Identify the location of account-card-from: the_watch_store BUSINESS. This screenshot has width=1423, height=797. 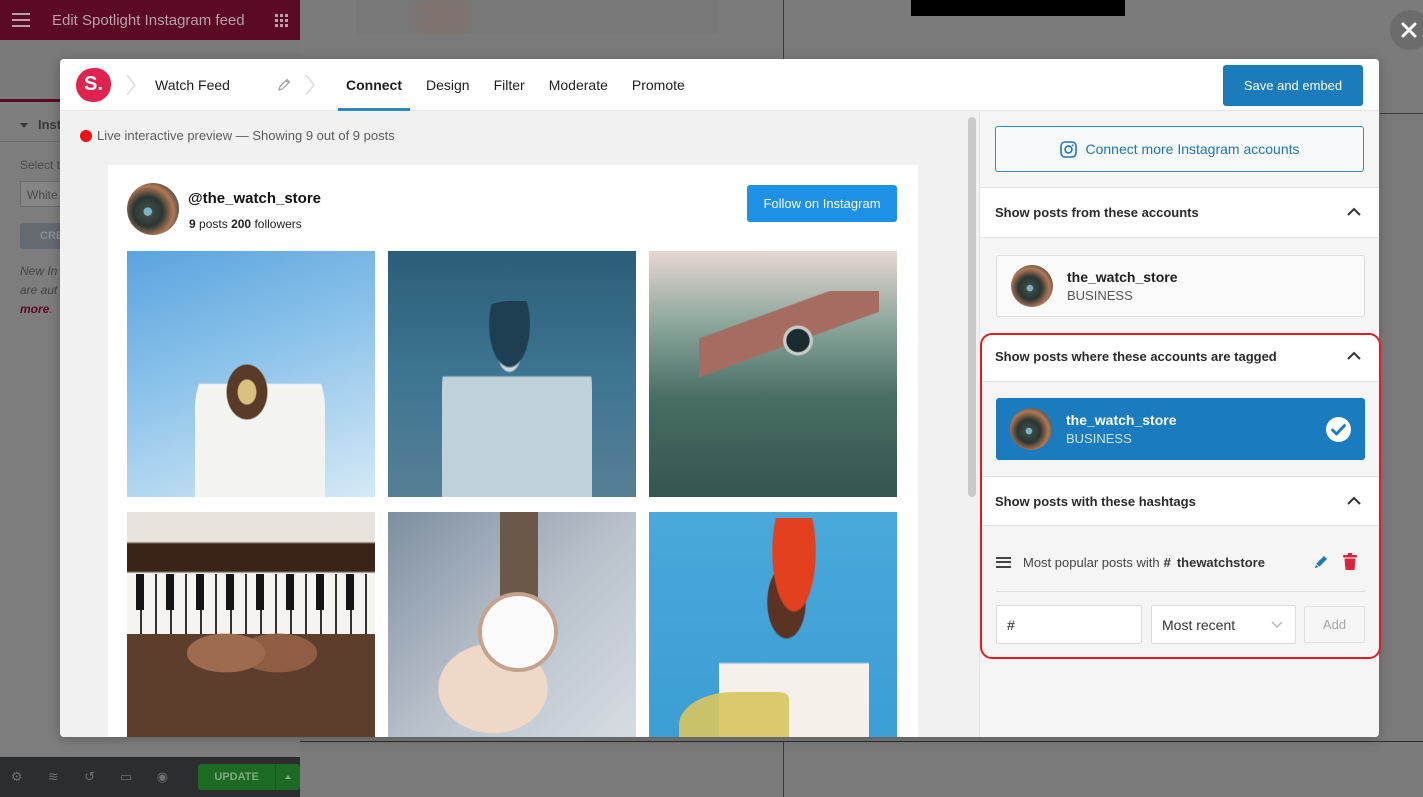
(1180, 286).